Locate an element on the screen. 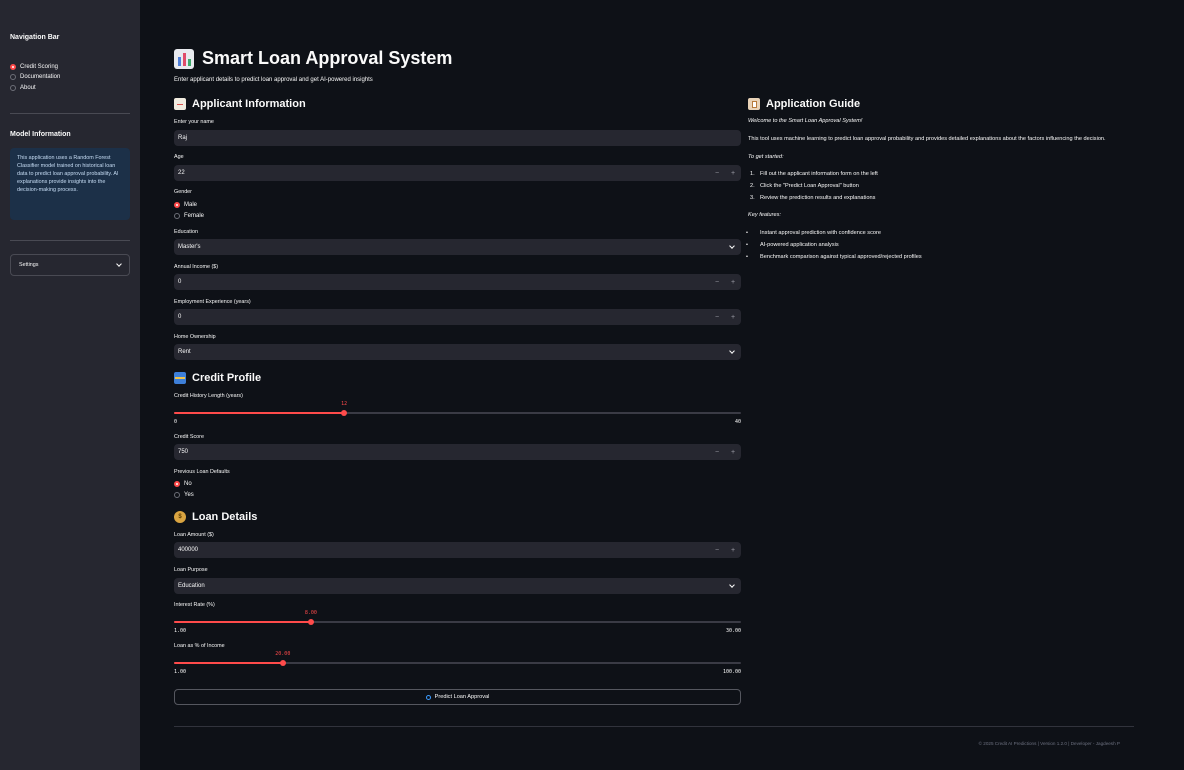 The height and width of the screenshot is (770, 1184). bar-chart-icon is located at coordinates (184, 58).